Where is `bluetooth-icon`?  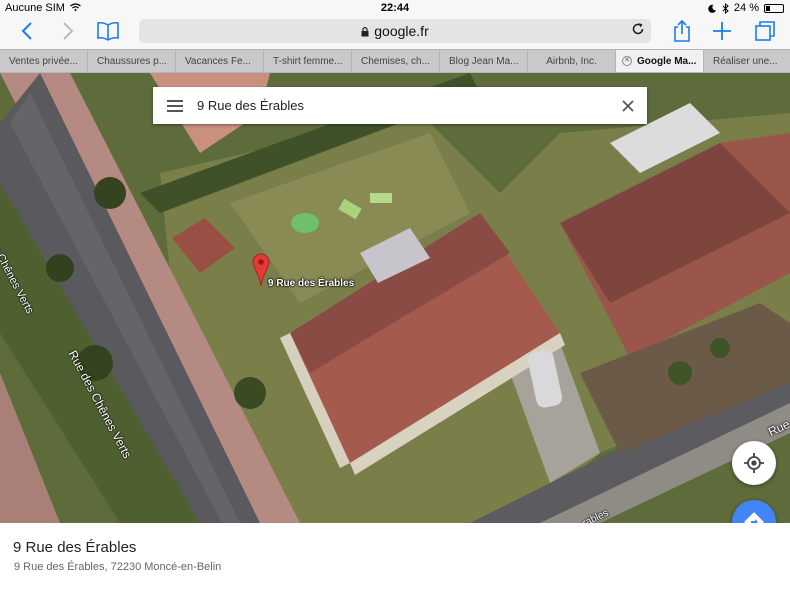 bluetooth-icon is located at coordinates (725, 8).